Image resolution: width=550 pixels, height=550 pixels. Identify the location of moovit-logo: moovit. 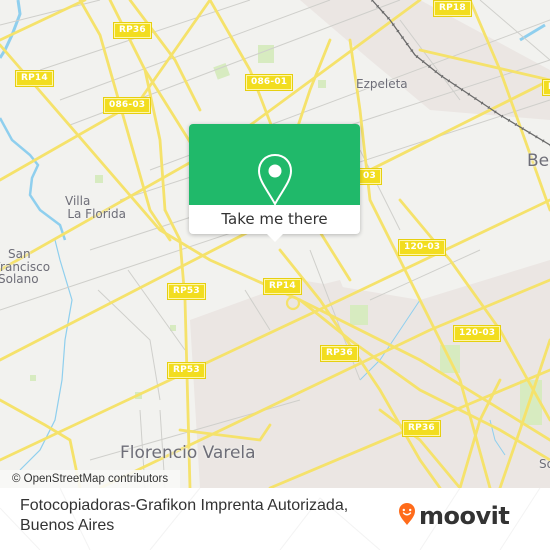
(454, 516).